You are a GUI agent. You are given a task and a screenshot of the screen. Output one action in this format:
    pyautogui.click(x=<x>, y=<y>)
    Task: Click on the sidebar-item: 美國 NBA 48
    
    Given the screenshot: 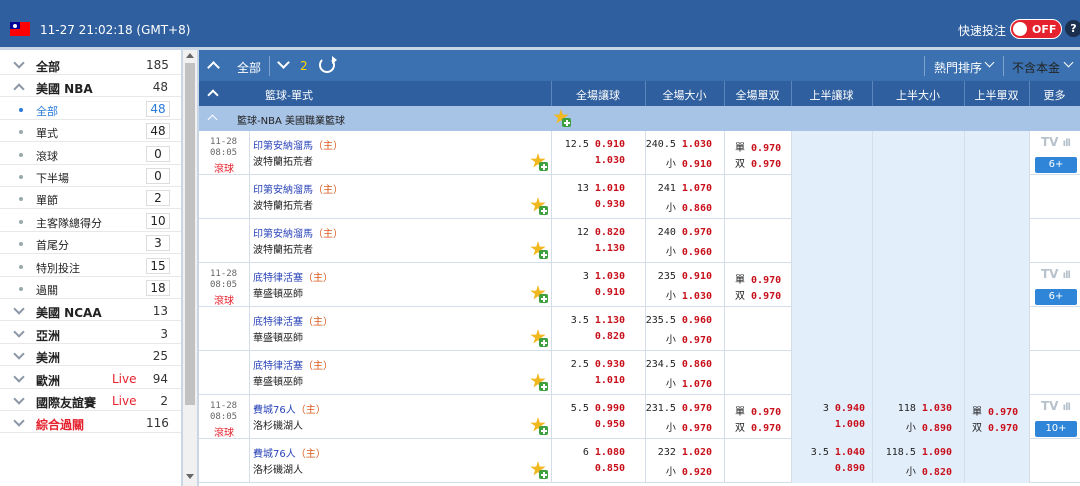 What is the action you would take?
    pyautogui.click(x=90, y=86)
    